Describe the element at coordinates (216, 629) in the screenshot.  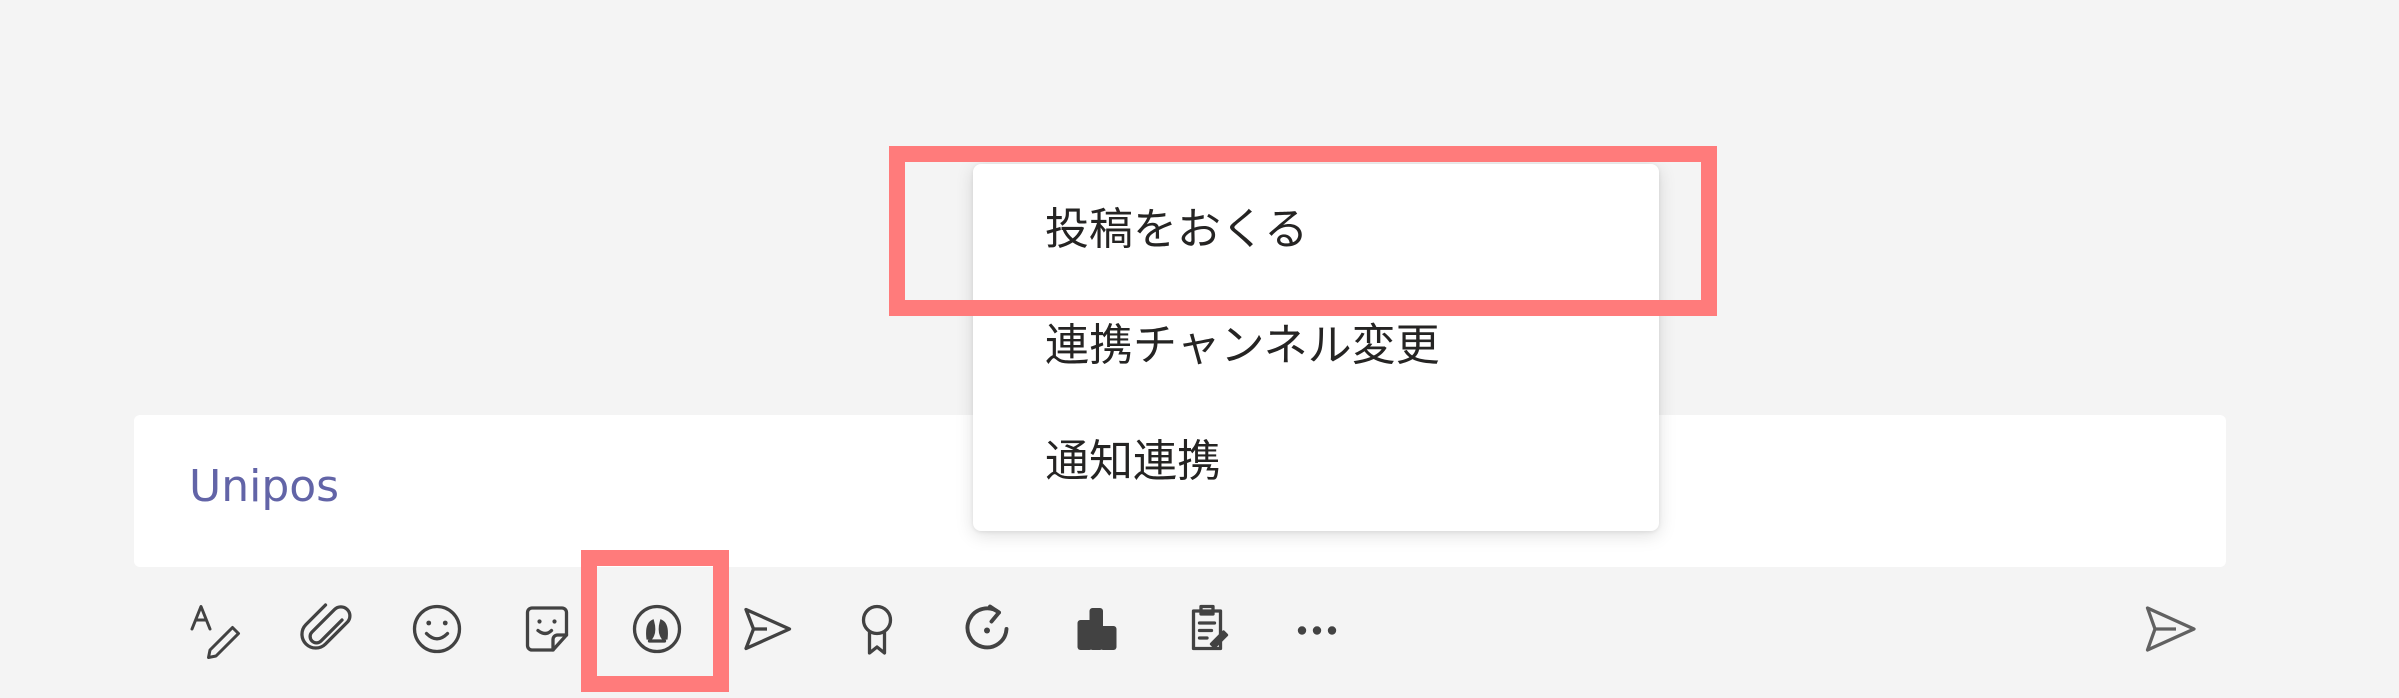
I see `format-icon` at that location.